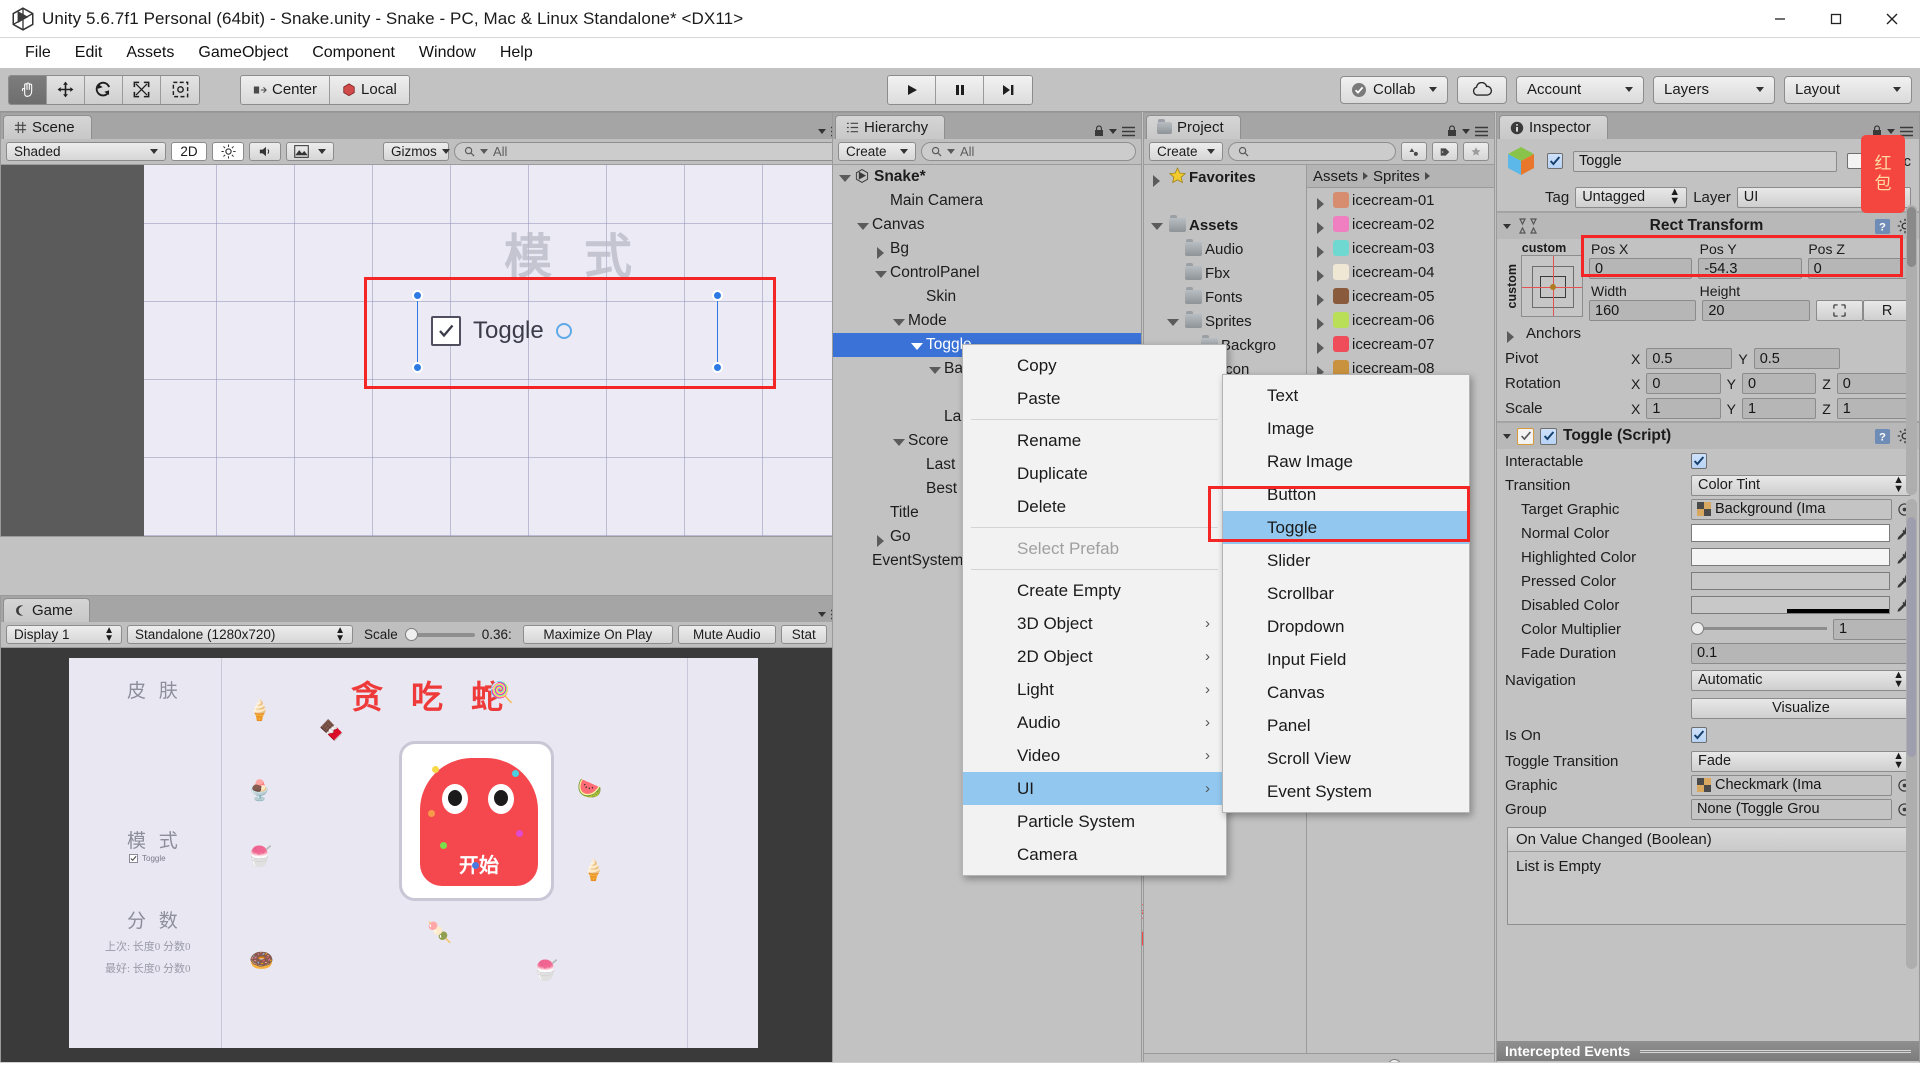 The width and height of the screenshot is (1920, 1080). Describe the element at coordinates (1346, 527) in the screenshot. I see `ui-submenu-item: Toggle` at that location.